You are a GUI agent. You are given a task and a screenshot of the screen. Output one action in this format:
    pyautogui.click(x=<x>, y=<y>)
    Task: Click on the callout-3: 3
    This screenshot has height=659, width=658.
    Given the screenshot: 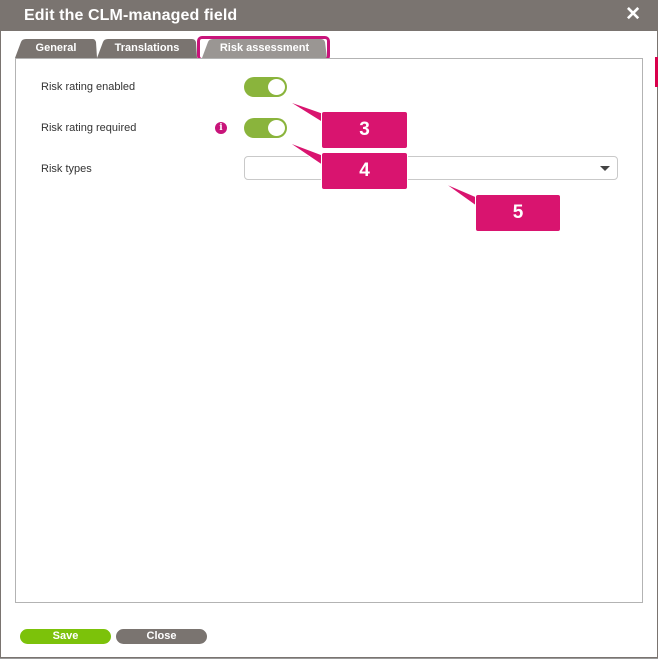 What is the action you would take?
    pyautogui.click(x=364, y=130)
    